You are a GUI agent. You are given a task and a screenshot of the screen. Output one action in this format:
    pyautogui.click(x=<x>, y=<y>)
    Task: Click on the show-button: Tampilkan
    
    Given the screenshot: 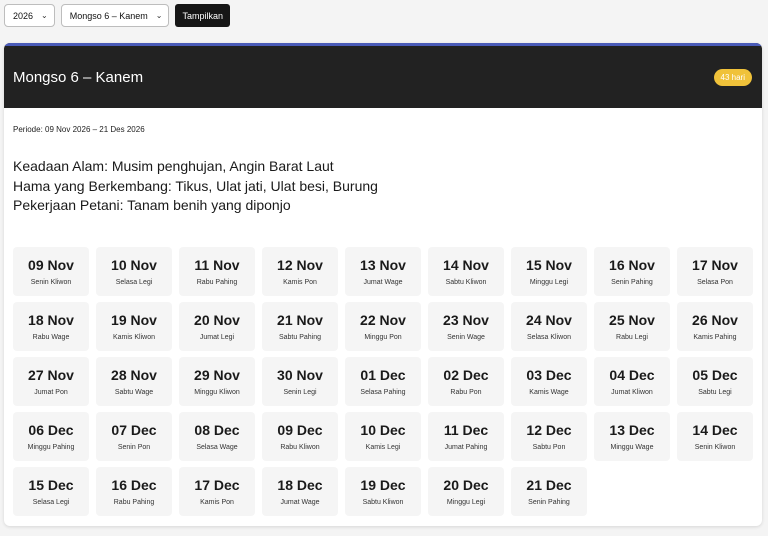 What is the action you would take?
    pyautogui.click(x=203, y=15)
    